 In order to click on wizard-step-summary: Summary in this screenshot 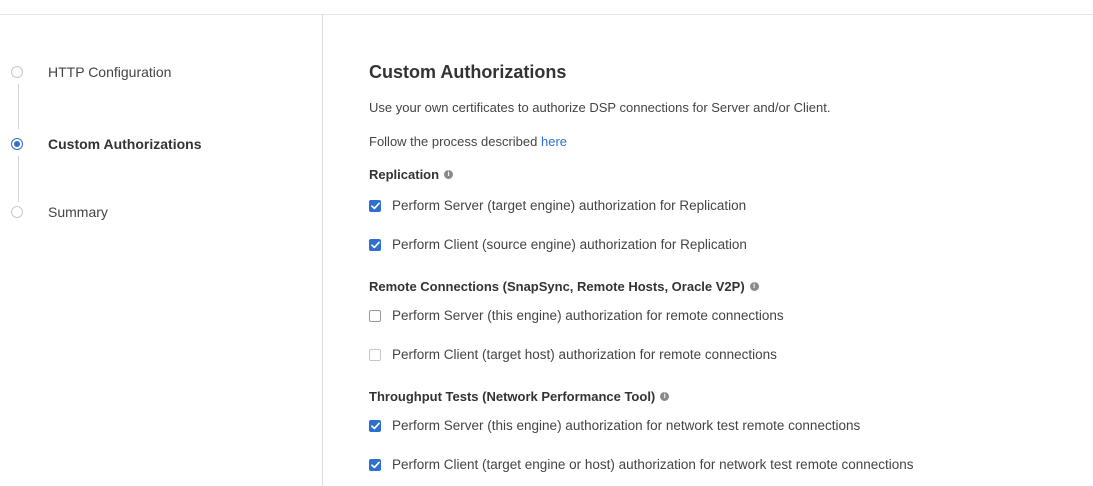, I will do `click(59, 212)`.